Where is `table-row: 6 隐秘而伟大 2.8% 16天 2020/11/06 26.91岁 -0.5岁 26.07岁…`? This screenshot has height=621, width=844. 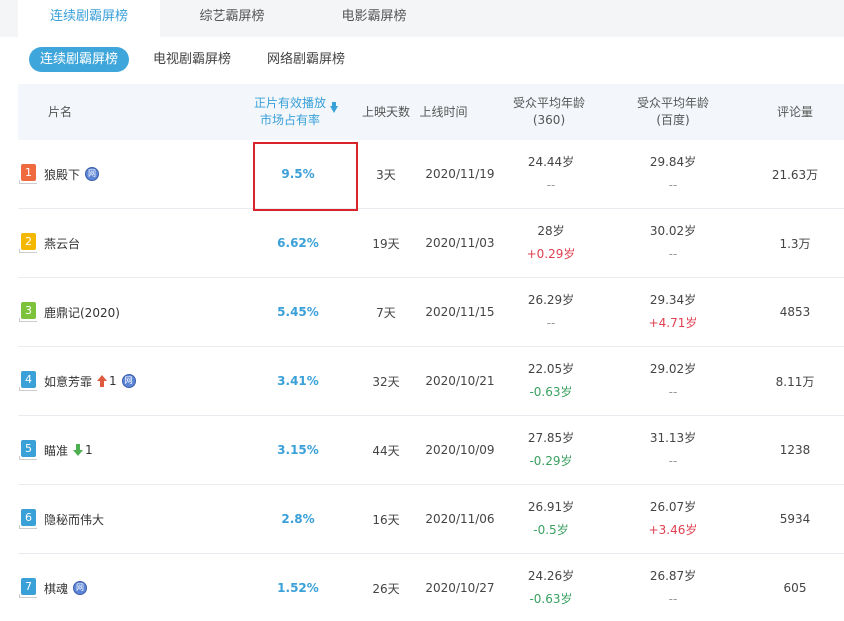
table-row: 6 隐秘而伟大 2.8% 16天 2020/11/06 26.91岁 -0.5岁 26.07岁… is located at coordinates (431, 519).